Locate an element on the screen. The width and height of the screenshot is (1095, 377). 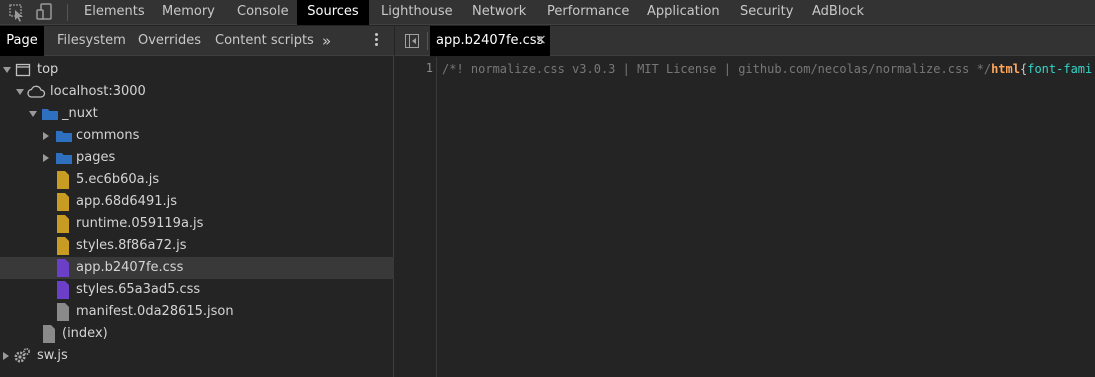
tree-item-label: pages is located at coordinates (96, 157).